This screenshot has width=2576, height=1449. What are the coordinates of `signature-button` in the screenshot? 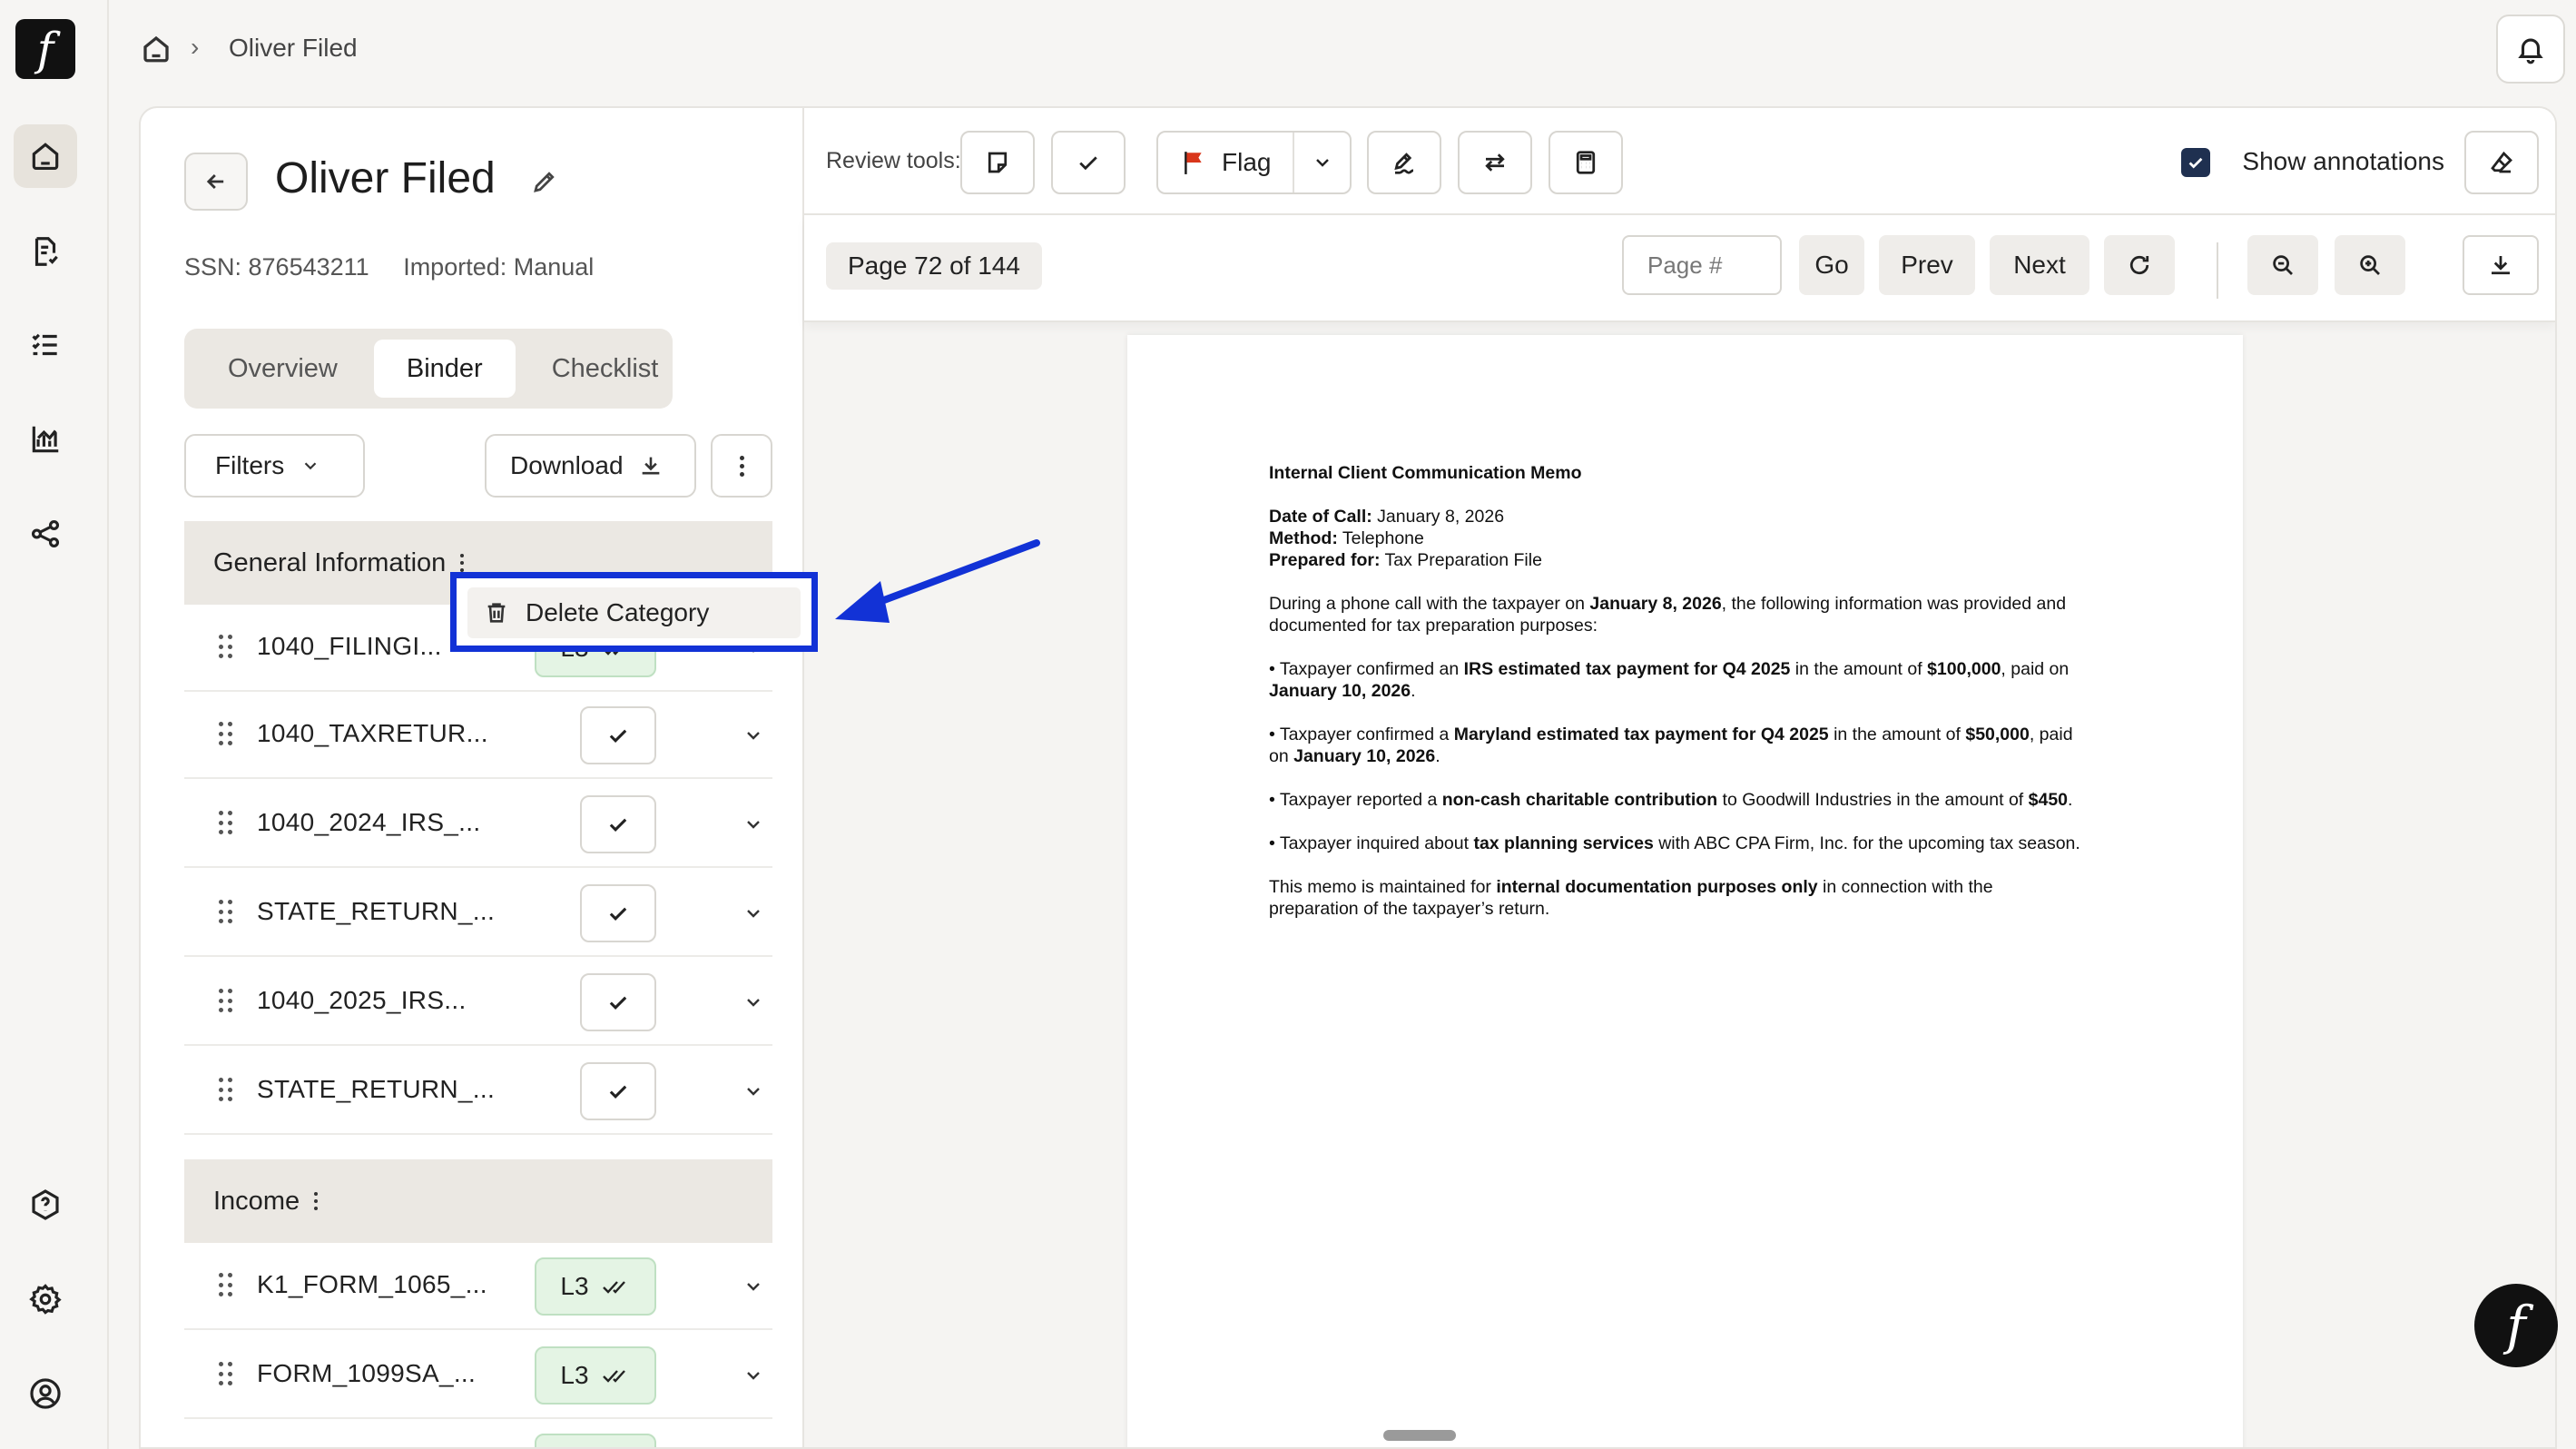 It's located at (1404, 162).